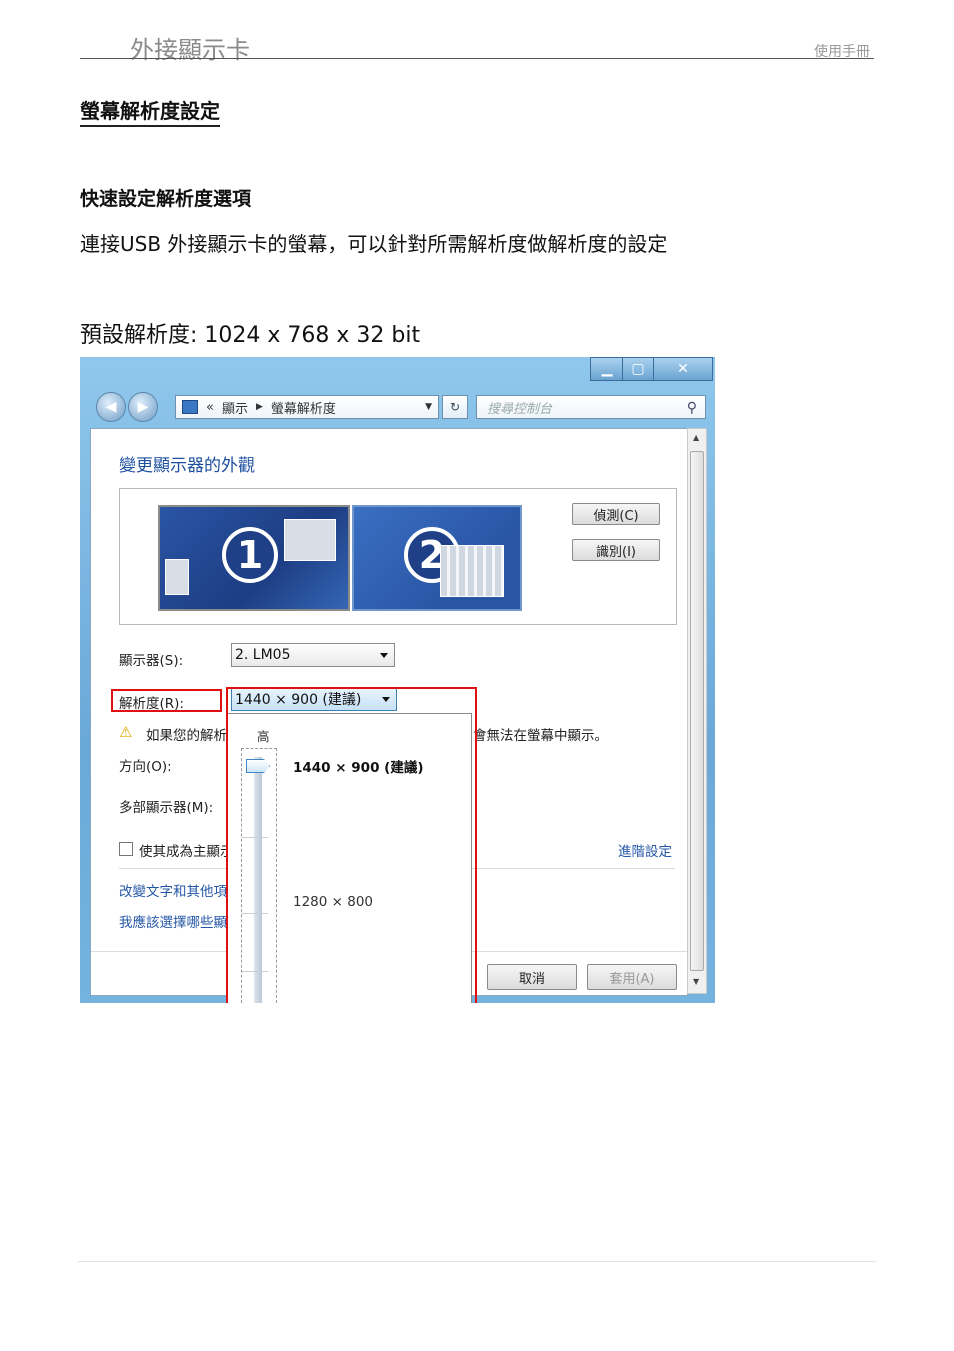 This screenshot has width=954, height=1351. I want to click on identify-button: 識別(I), so click(616, 550).